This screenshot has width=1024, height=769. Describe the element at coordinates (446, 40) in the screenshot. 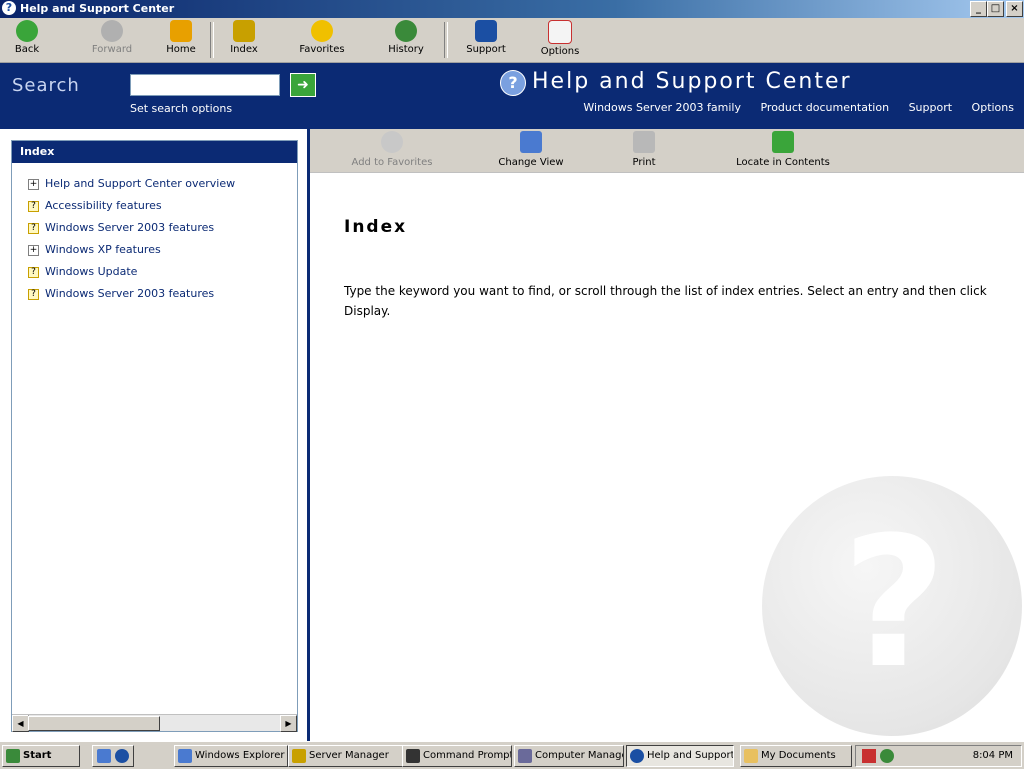

I see `toolbar-separator` at that location.